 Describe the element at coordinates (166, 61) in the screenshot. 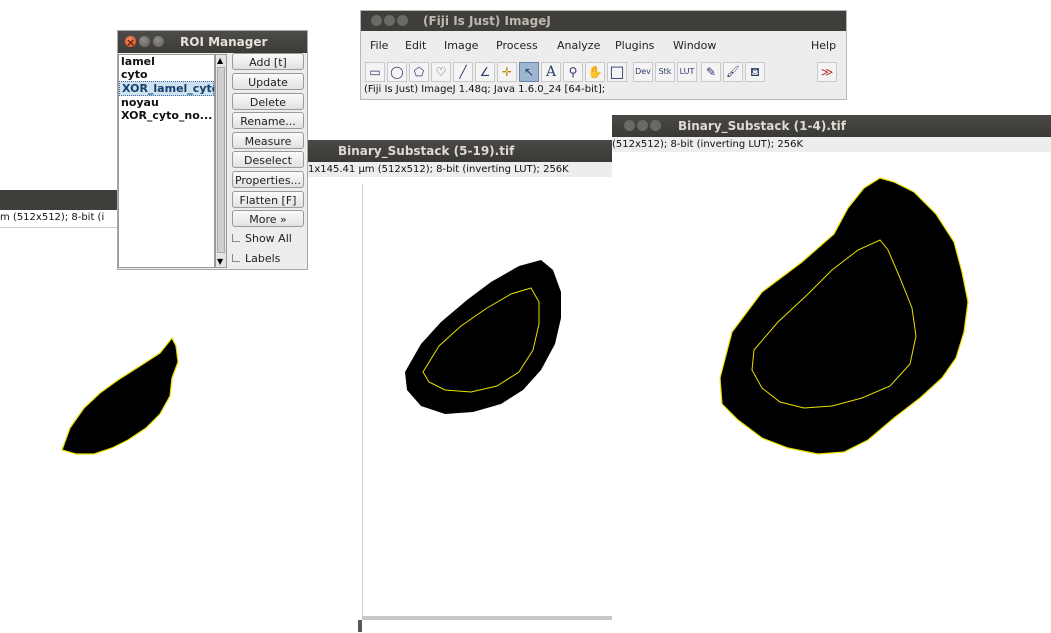

I see `roi-list-item: lamel` at that location.